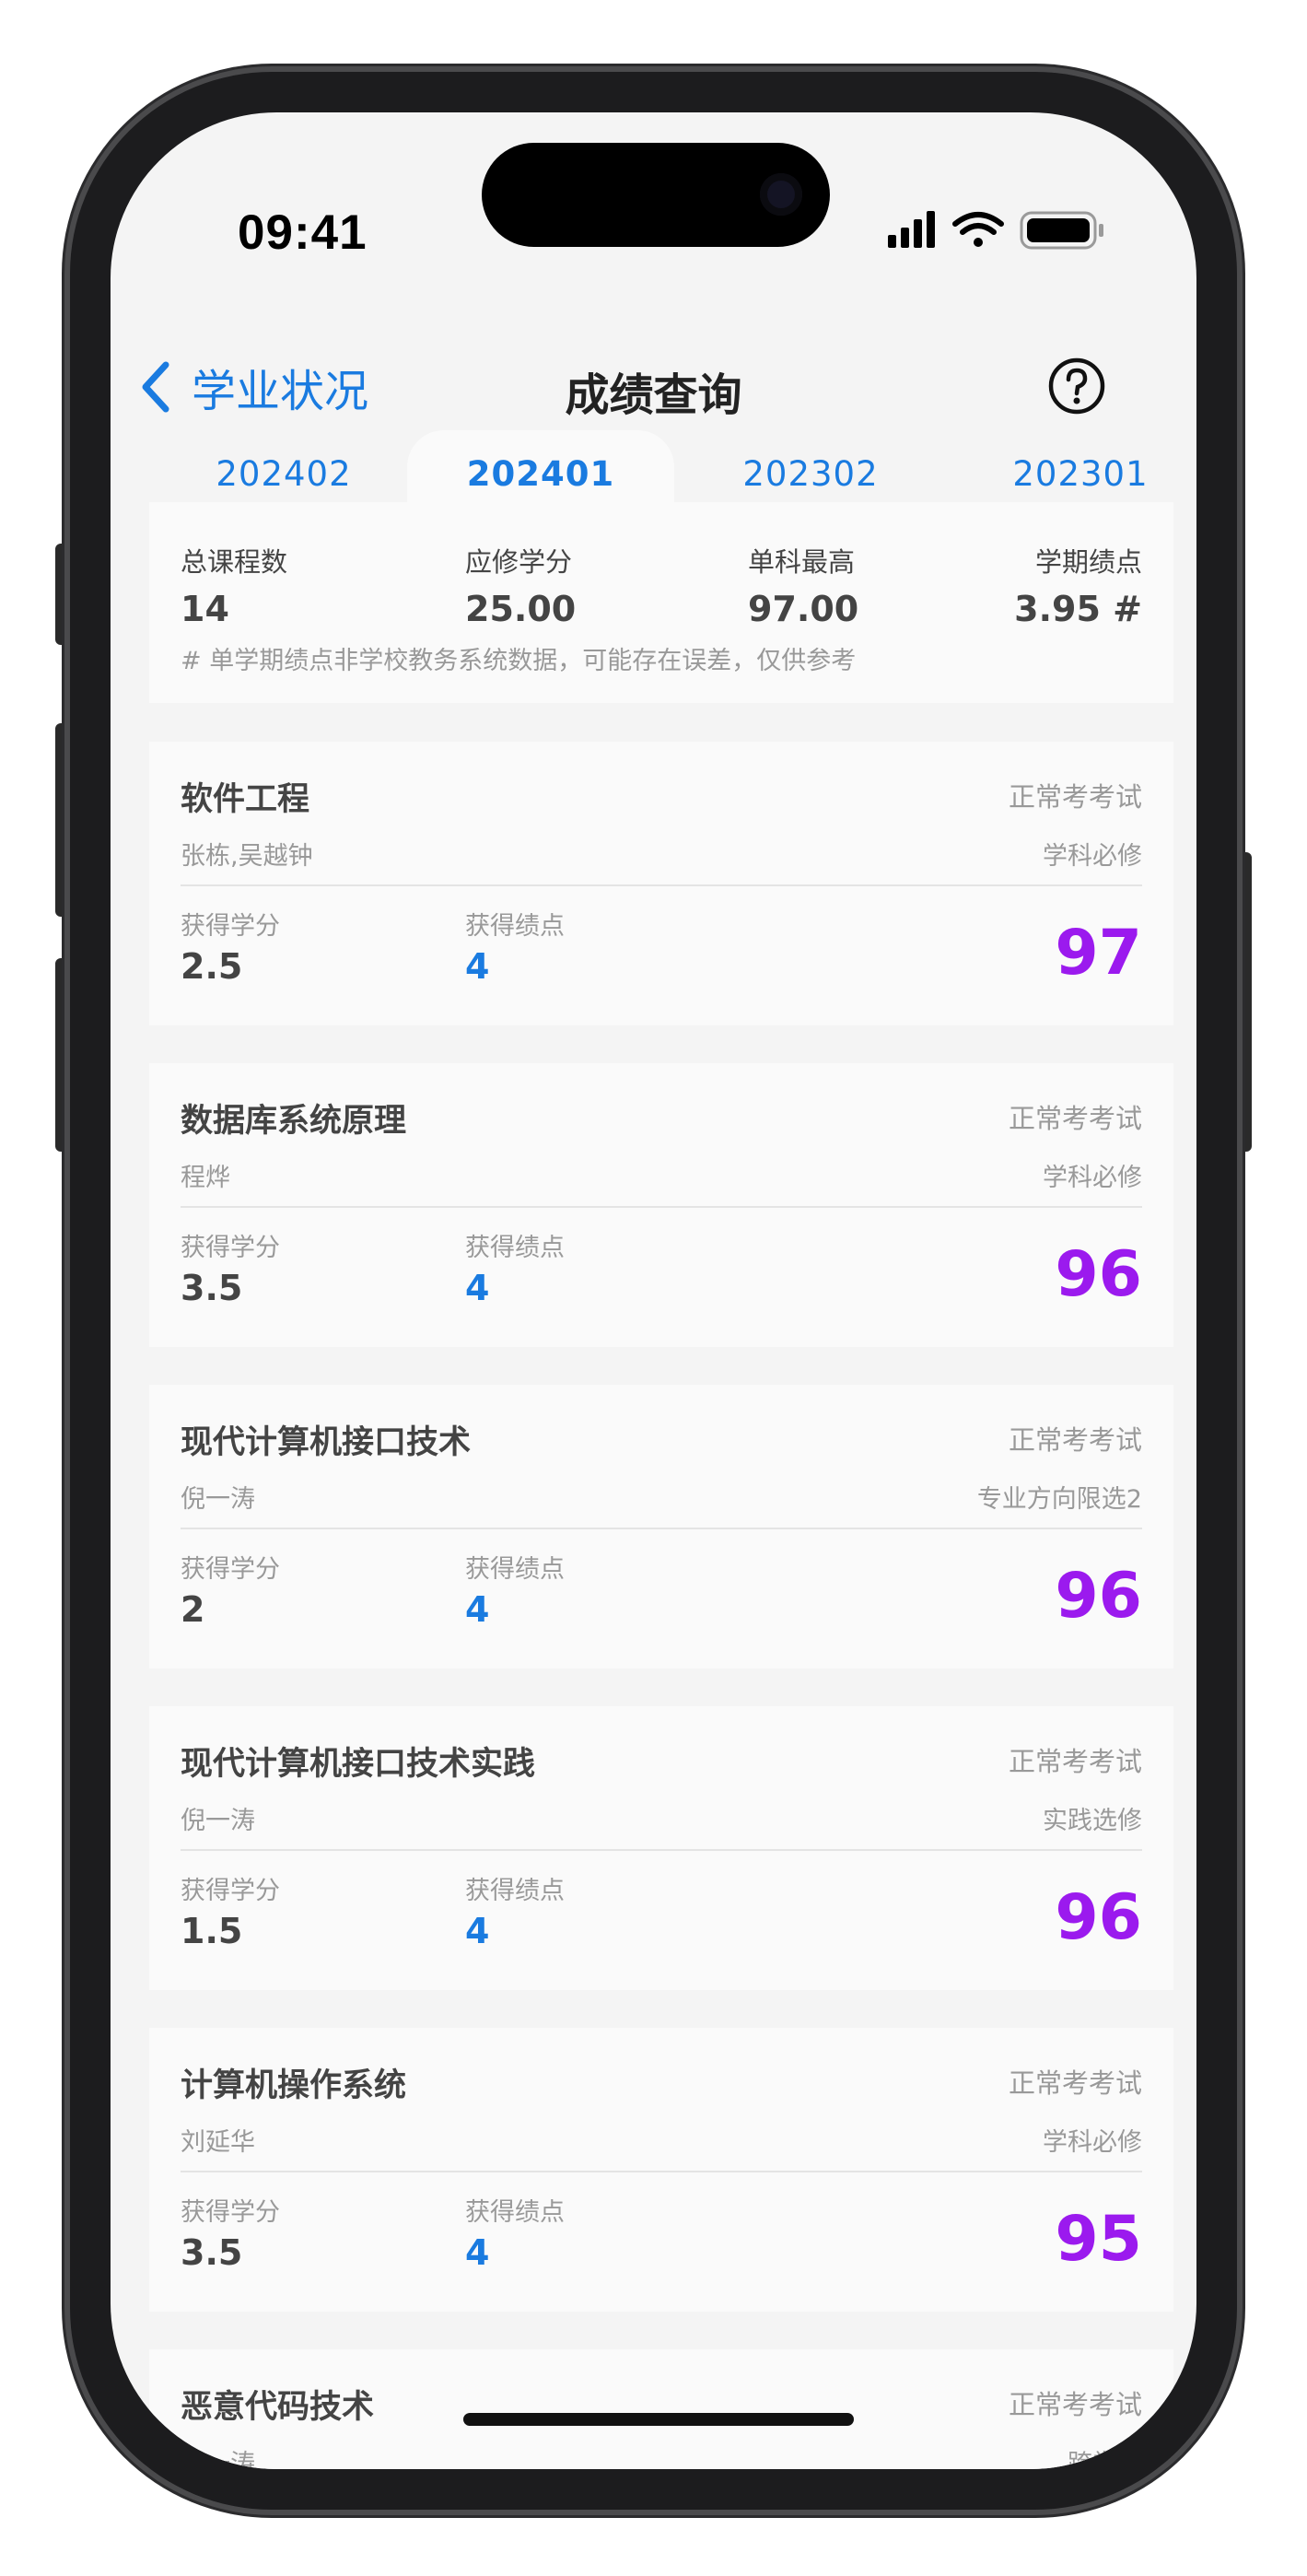 The image size is (1307, 2576). Describe the element at coordinates (206, 1178) in the screenshot. I see `course-teacher: 程烨` at that location.